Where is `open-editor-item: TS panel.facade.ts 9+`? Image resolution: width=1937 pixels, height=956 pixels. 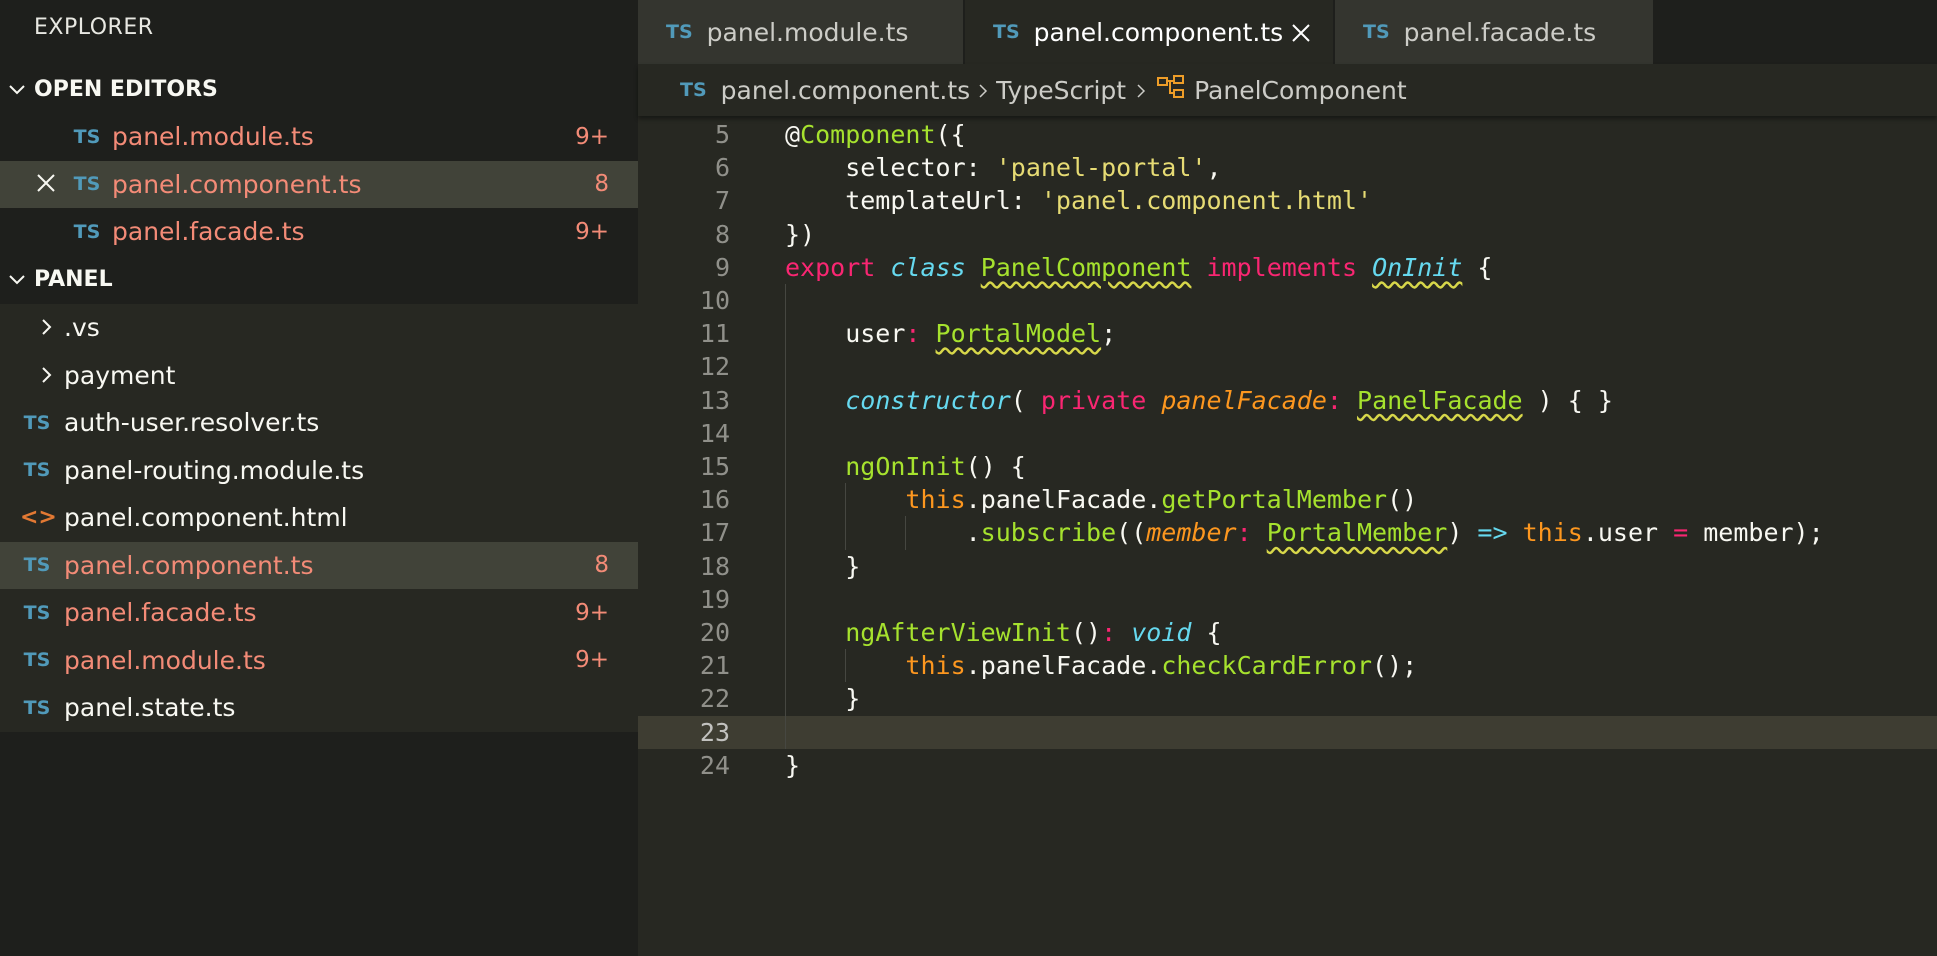
open-editor-item: TS panel.facade.ts 9+ is located at coordinates (319, 232).